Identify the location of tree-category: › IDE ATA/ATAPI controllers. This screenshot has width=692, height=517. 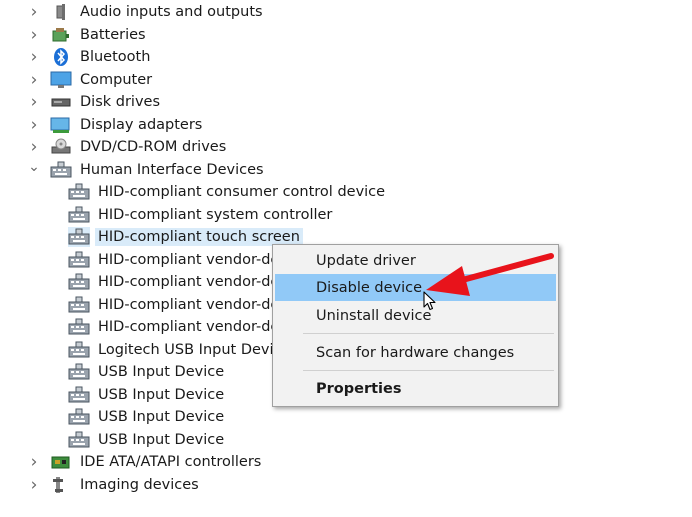
(146, 462).